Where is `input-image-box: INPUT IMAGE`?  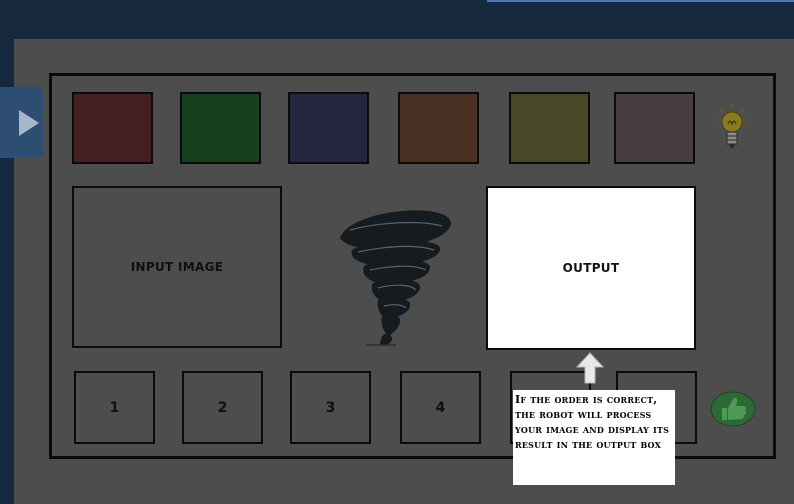
input-image-box: INPUT IMAGE is located at coordinates (177, 267).